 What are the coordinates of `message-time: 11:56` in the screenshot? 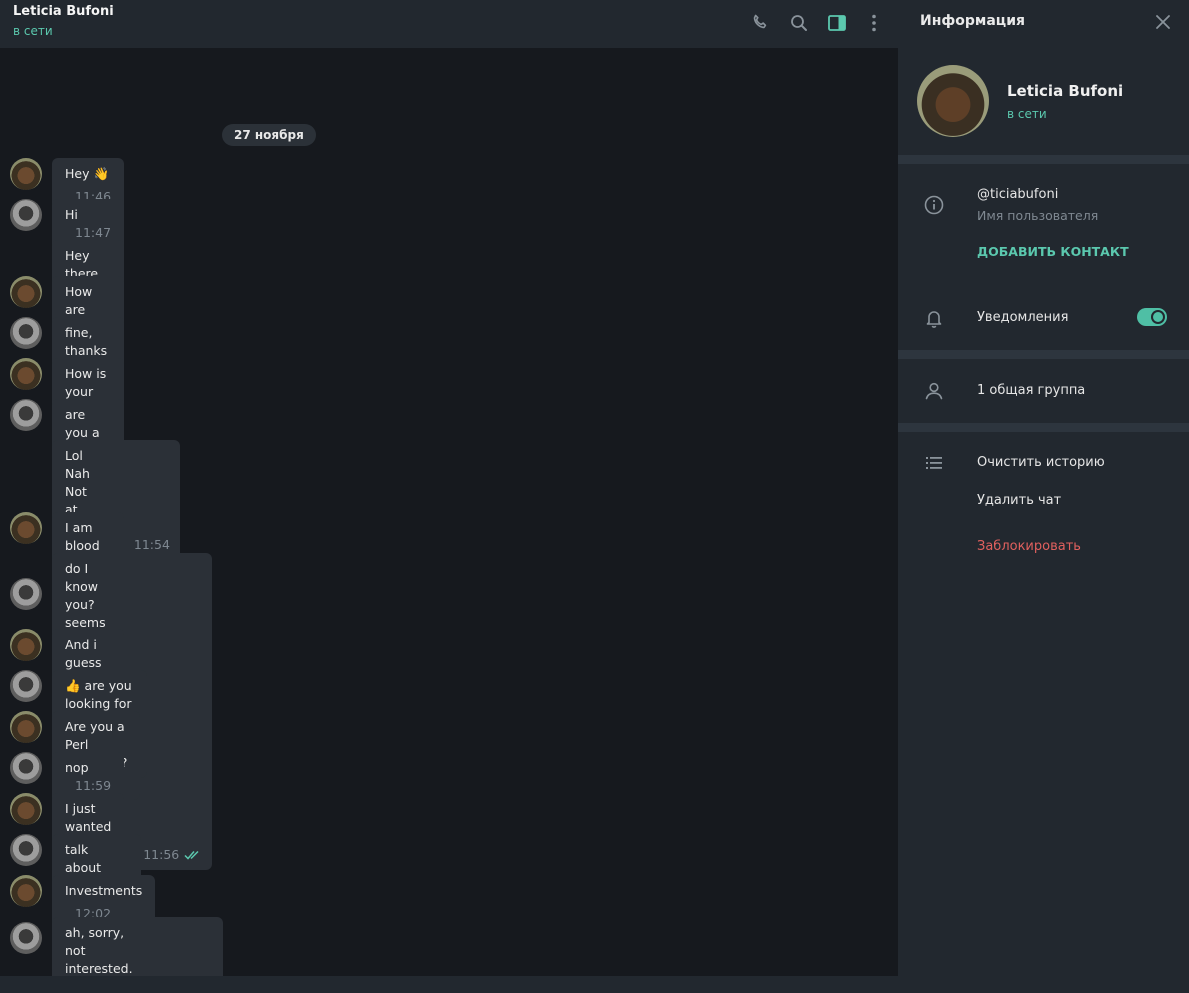 It's located at (161, 854).